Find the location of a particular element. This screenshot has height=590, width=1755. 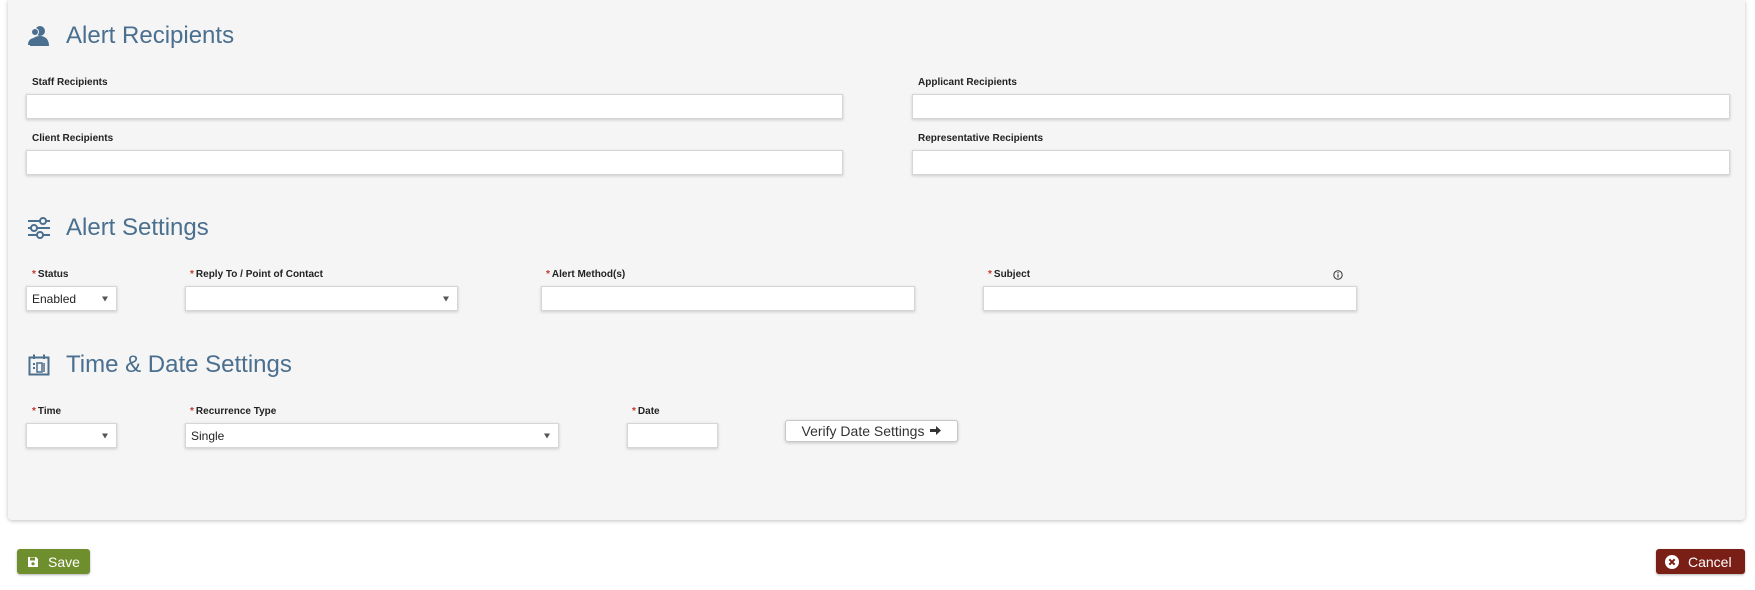

verify-date-settings-button: Verify Date Settings is located at coordinates (871, 431).